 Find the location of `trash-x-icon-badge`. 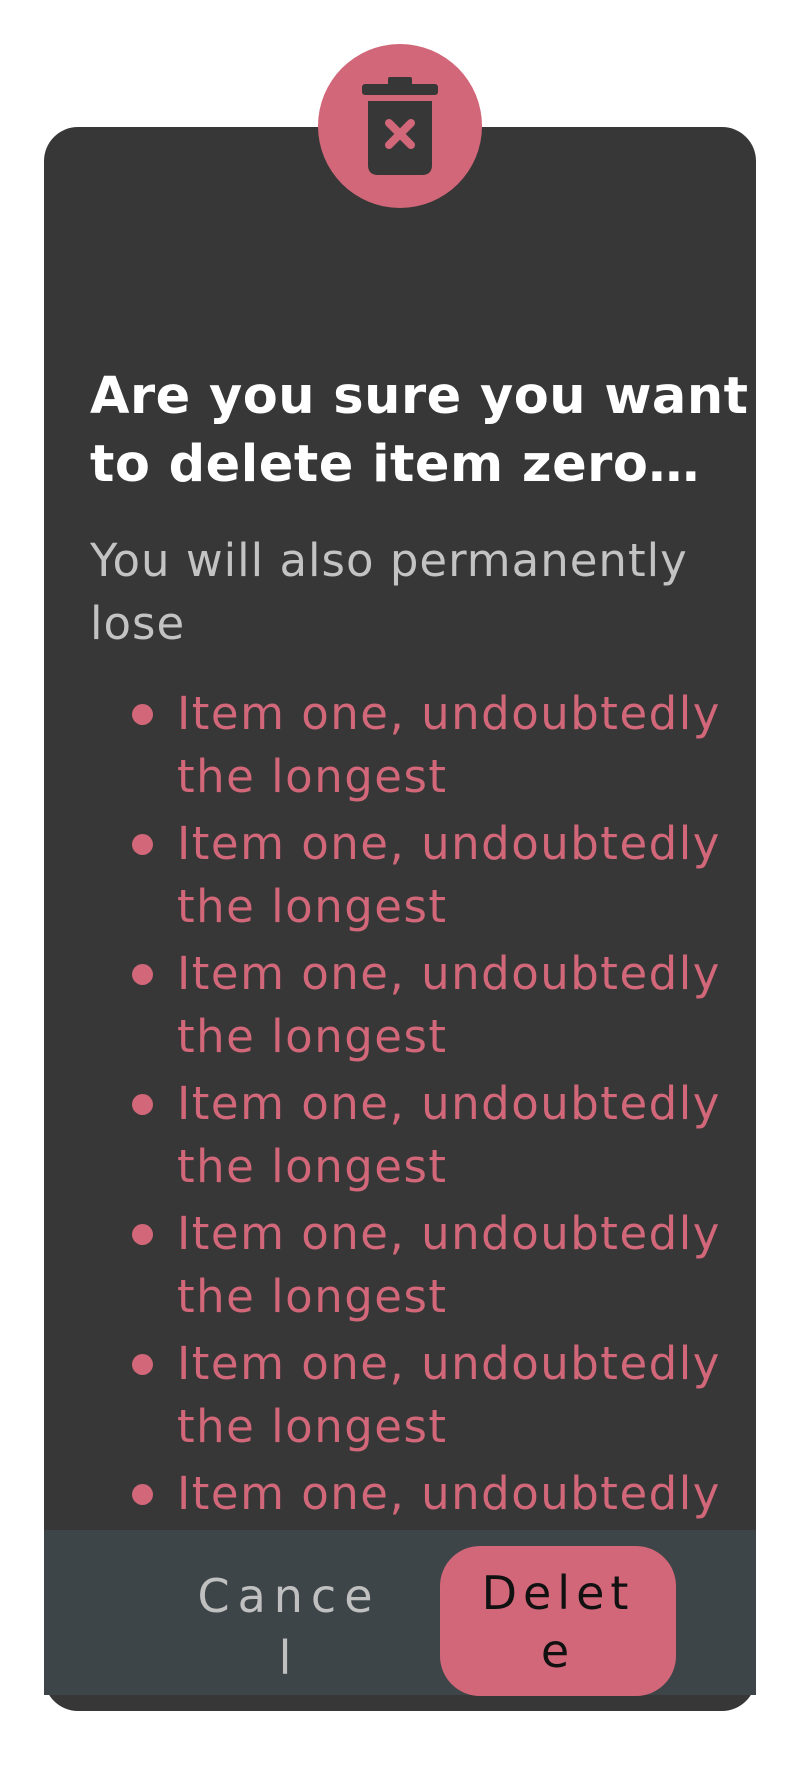

trash-x-icon-badge is located at coordinates (400, 126).